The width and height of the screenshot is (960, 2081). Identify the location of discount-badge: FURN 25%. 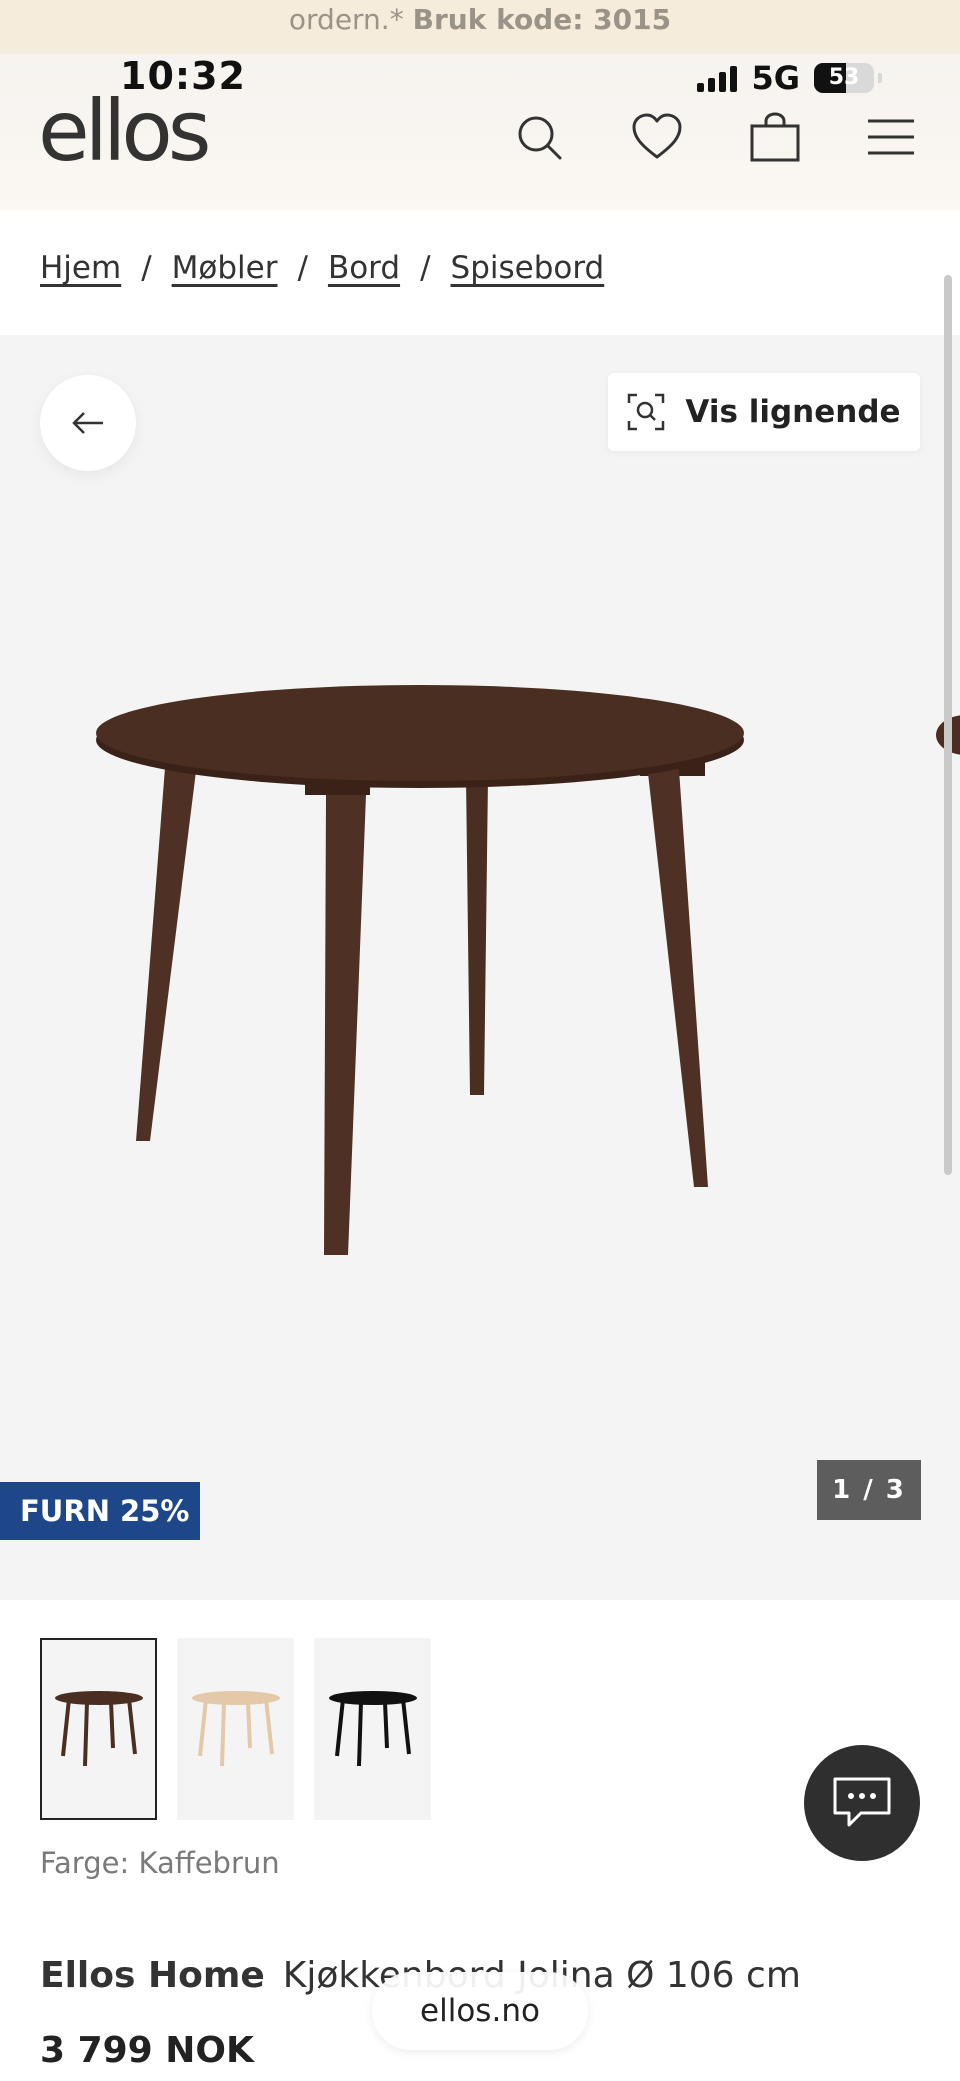
(100, 1511).